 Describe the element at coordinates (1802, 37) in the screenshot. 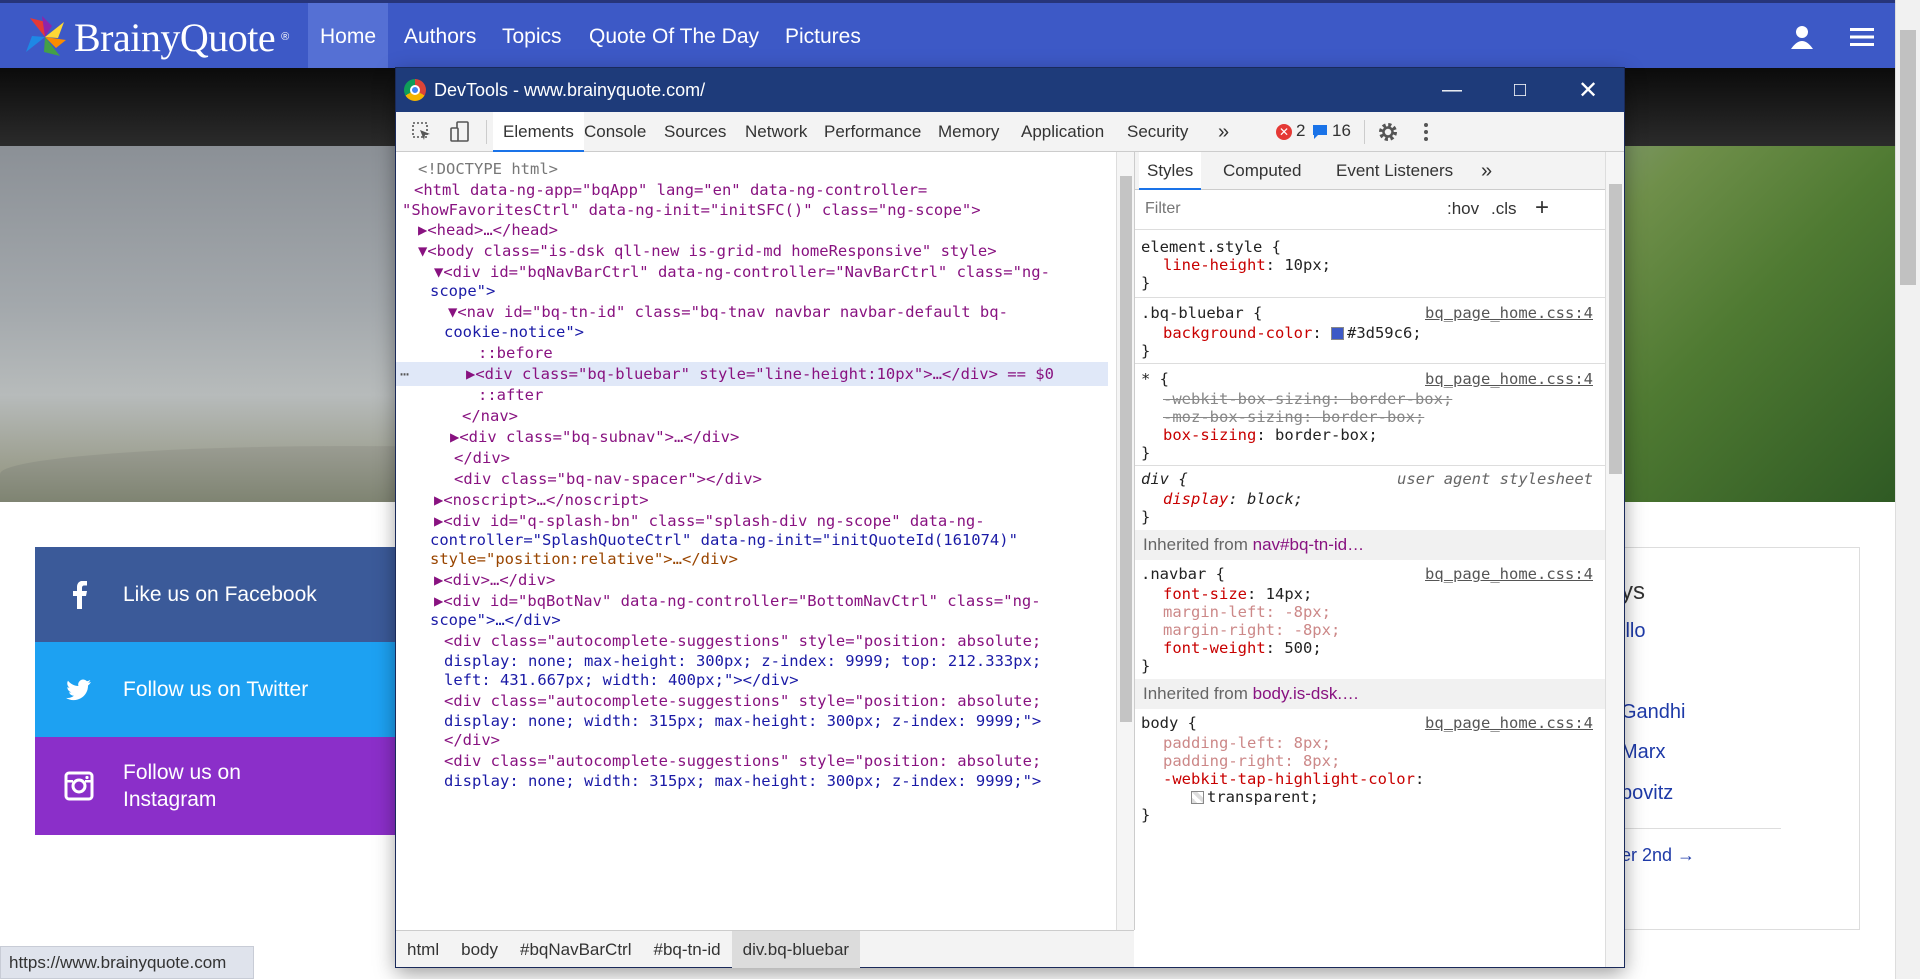

I see `user-icon` at that location.